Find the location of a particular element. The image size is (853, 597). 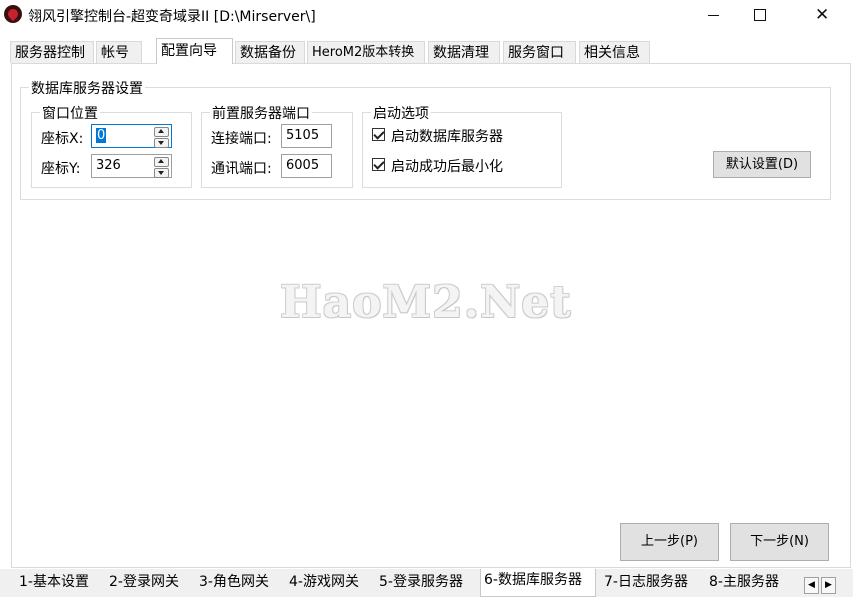

coord-y-stepper: 326 is located at coordinates (131, 166).